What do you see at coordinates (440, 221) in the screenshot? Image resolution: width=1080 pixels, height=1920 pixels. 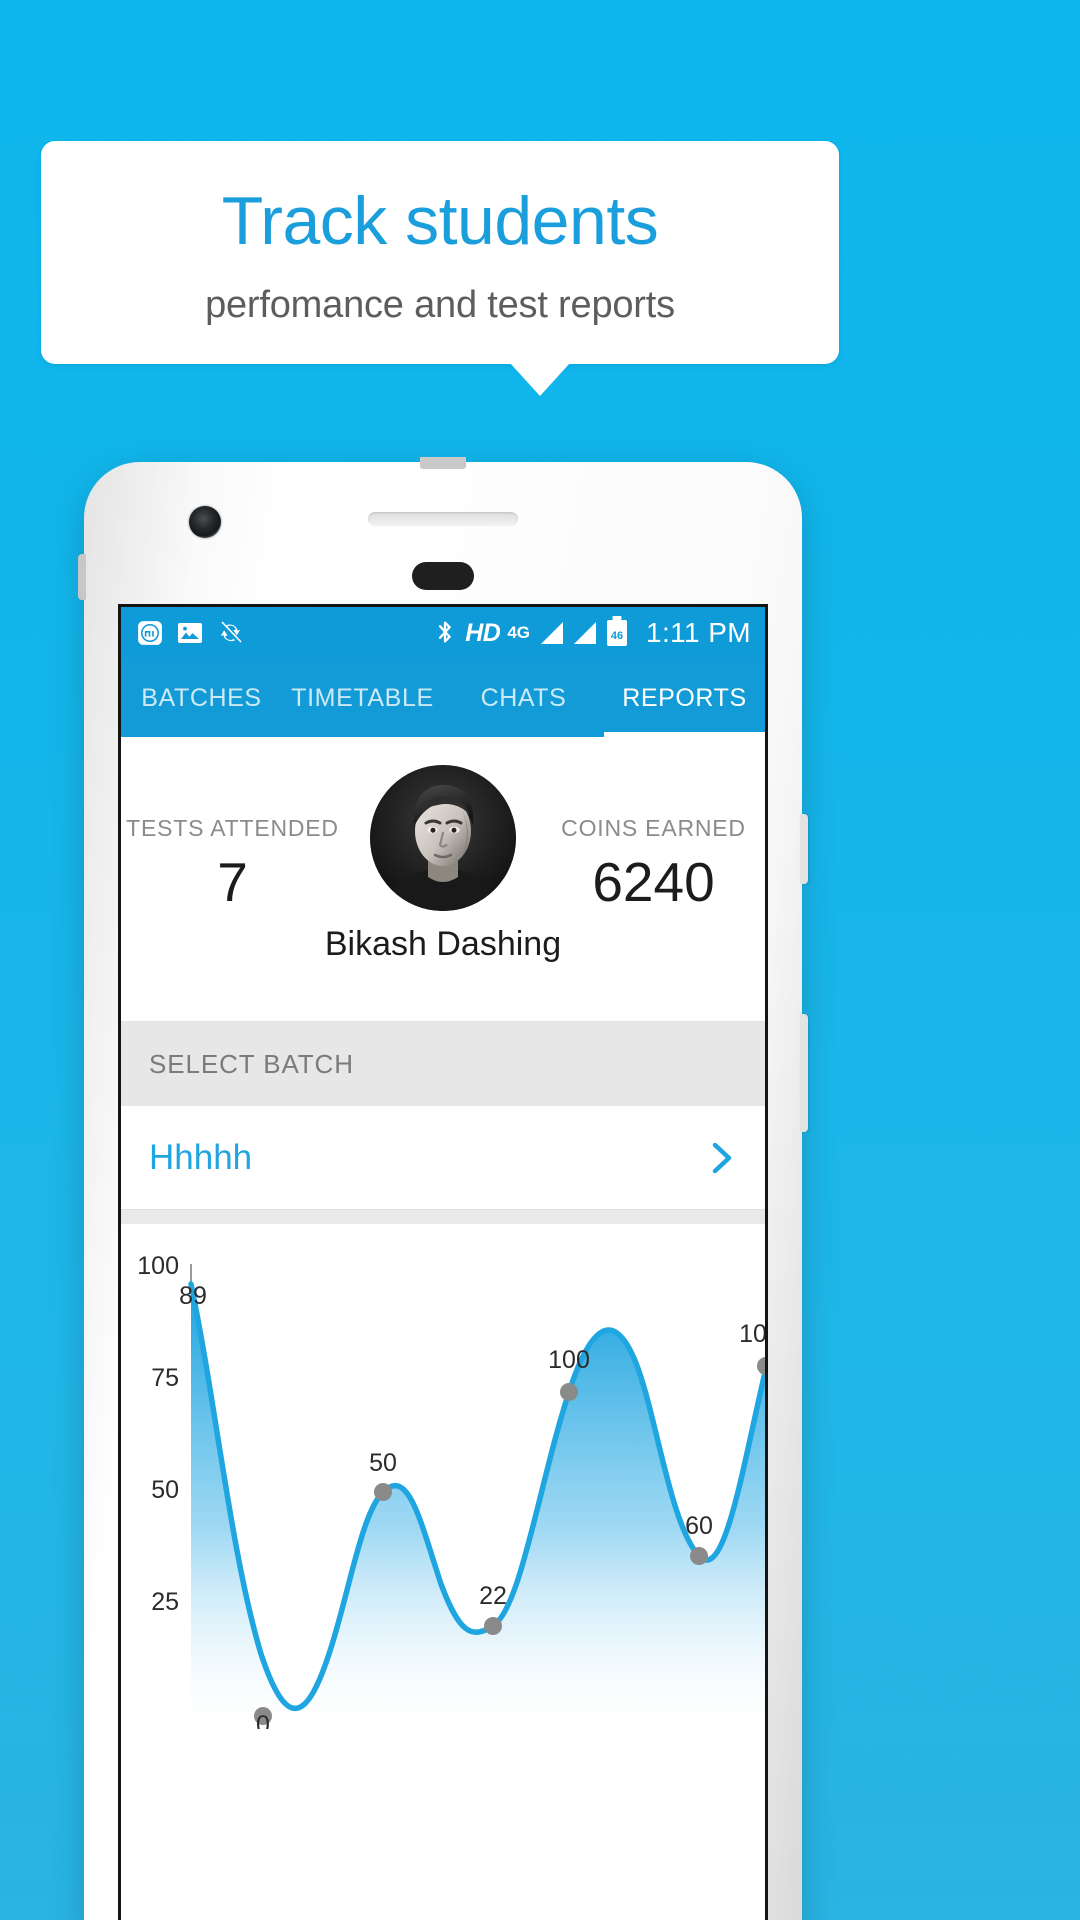 I see `promo-title: Track students` at bounding box center [440, 221].